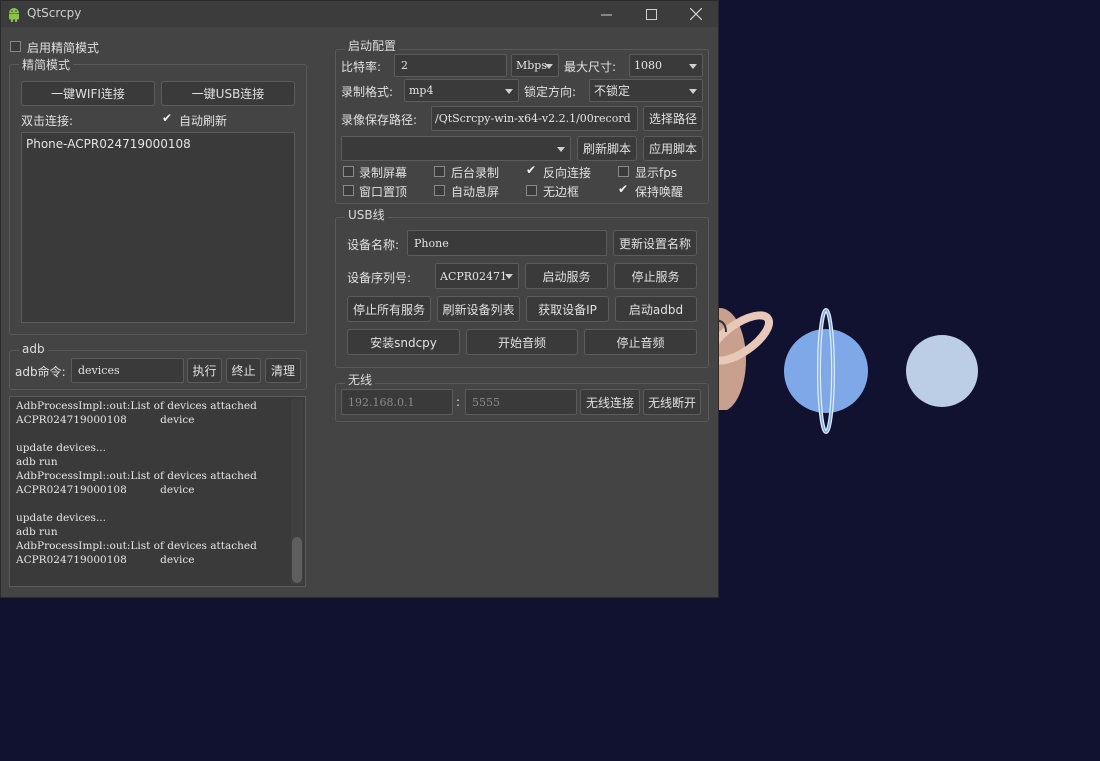  What do you see at coordinates (348, 171) in the screenshot?
I see `record-screen-checkbox` at bounding box center [348, 171].